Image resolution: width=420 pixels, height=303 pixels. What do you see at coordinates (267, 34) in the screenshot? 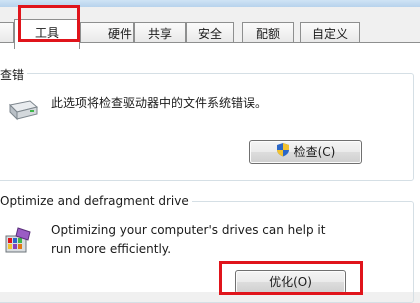
I see `tab-quota-label: 配额` at bounding box center [267, 34].